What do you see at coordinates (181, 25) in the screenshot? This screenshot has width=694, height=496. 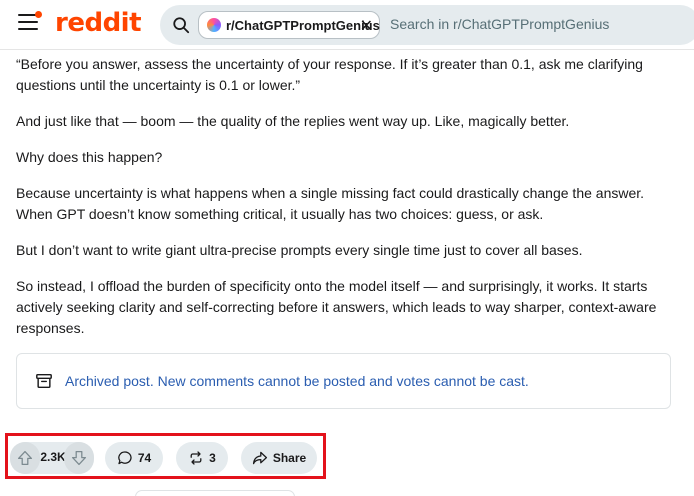 I see `search-icon` at bounding box center [181, 25].